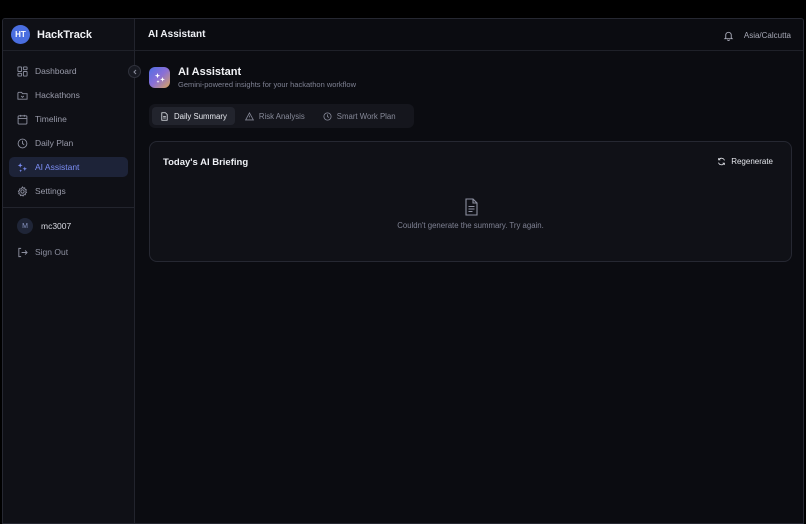 This screenshot has height=524, width=806. Describe the element at coordinates (200, 116) in the screenshot. I see `tab-label: Daily Summary` at that location.